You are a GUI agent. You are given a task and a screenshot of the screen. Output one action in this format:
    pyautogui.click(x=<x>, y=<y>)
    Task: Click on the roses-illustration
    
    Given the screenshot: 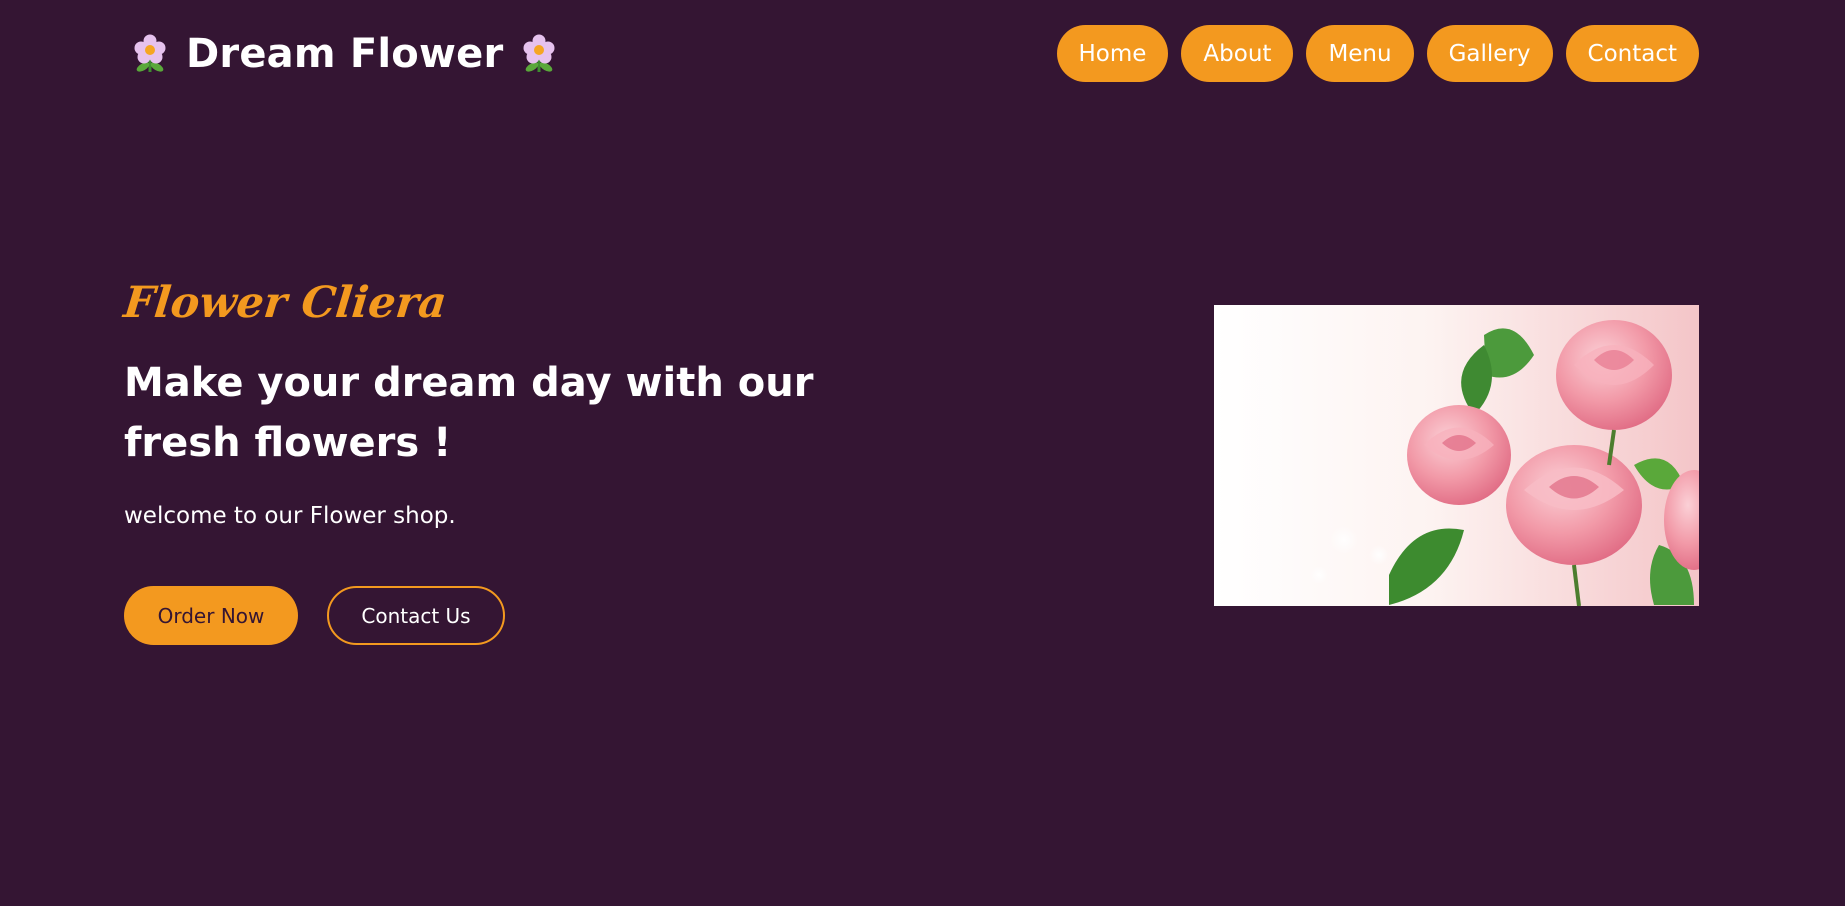 What is the action you would take?
    pyautogui.click(x=1456, y=455)
    